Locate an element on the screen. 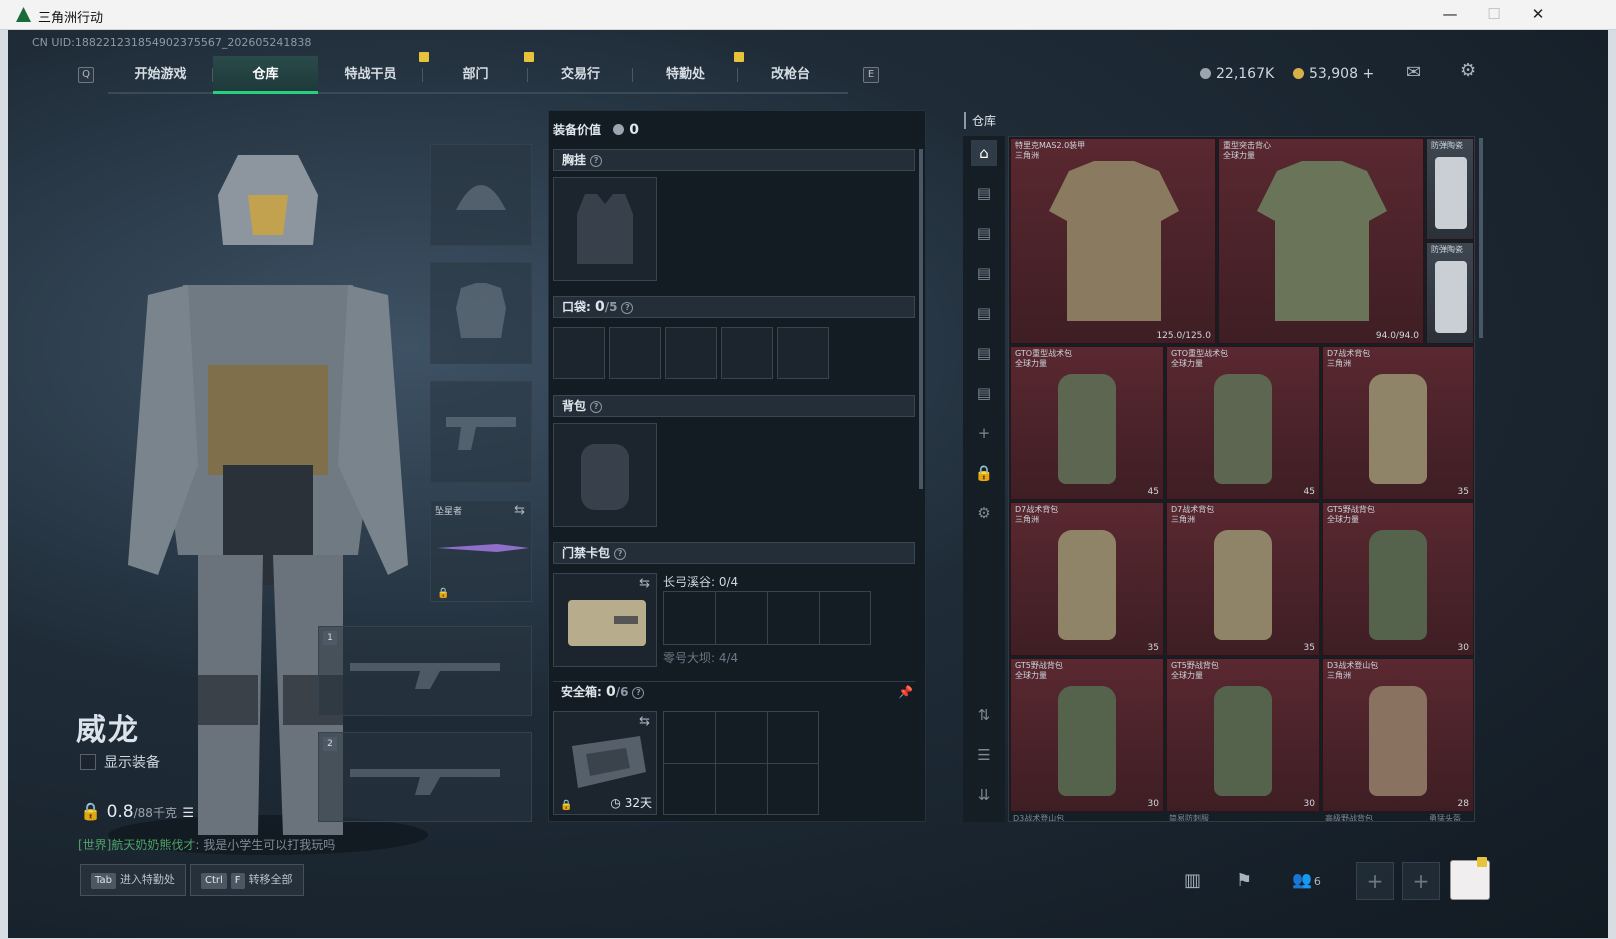  show-equipment-toggle: 显示装备 is located at coordinates (120, 762).